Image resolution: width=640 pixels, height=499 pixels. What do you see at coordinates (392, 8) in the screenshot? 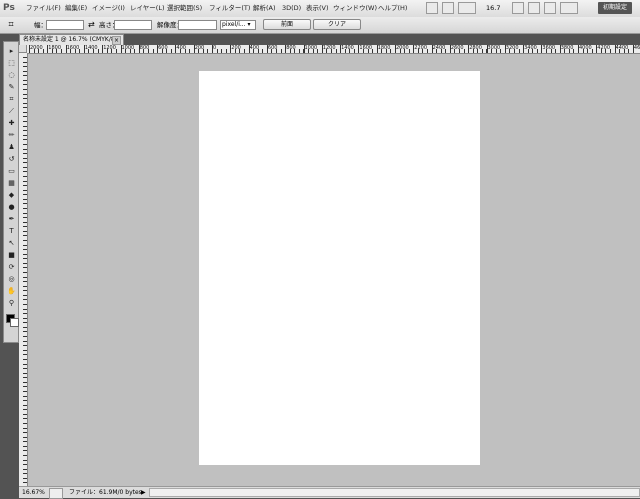
I see `menu-item: ヘルプ(H)` at bounding box center [392, 8].